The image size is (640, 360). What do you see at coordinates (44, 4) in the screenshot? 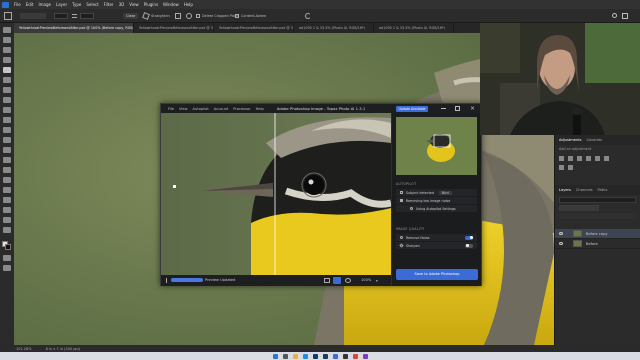
I see `menu-image: Image` at bounding box center [44, 4].